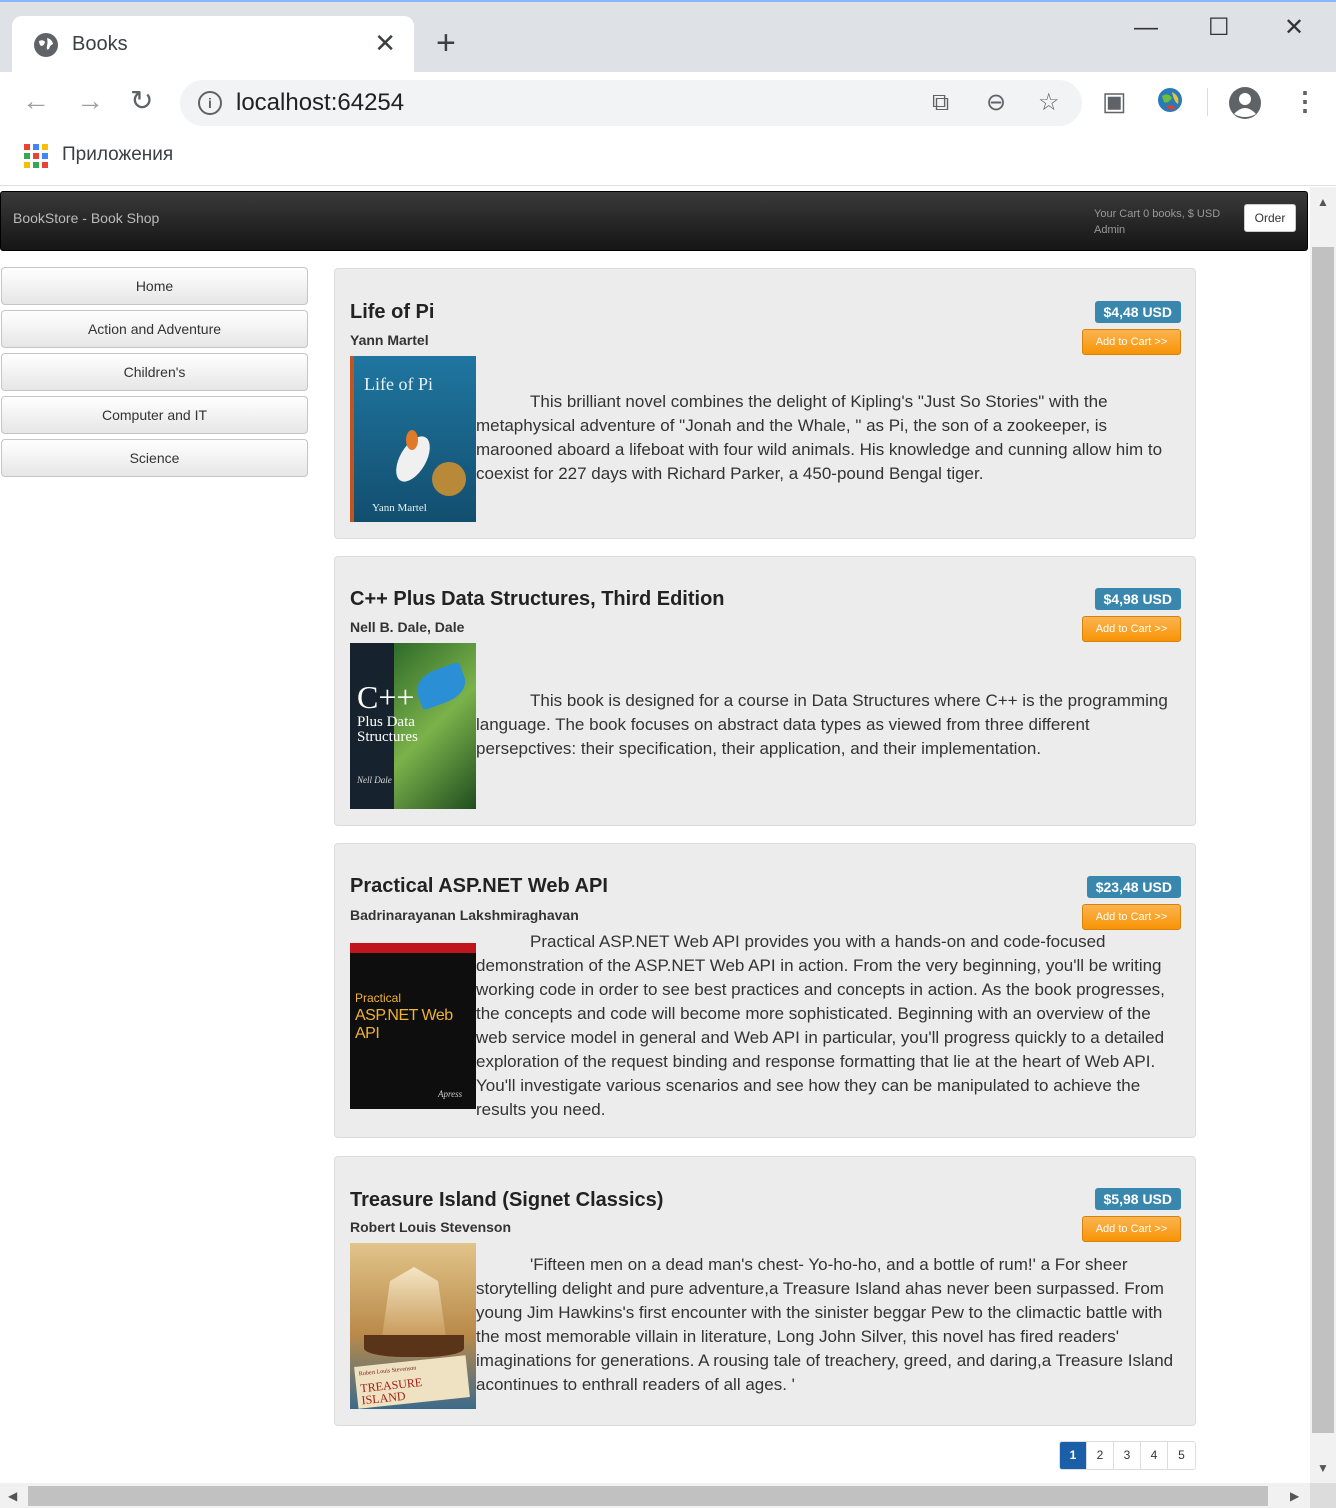 The image size is (1336, 1508). I want to click on apps-bookmark-label: Приложения, so click(117, 155).